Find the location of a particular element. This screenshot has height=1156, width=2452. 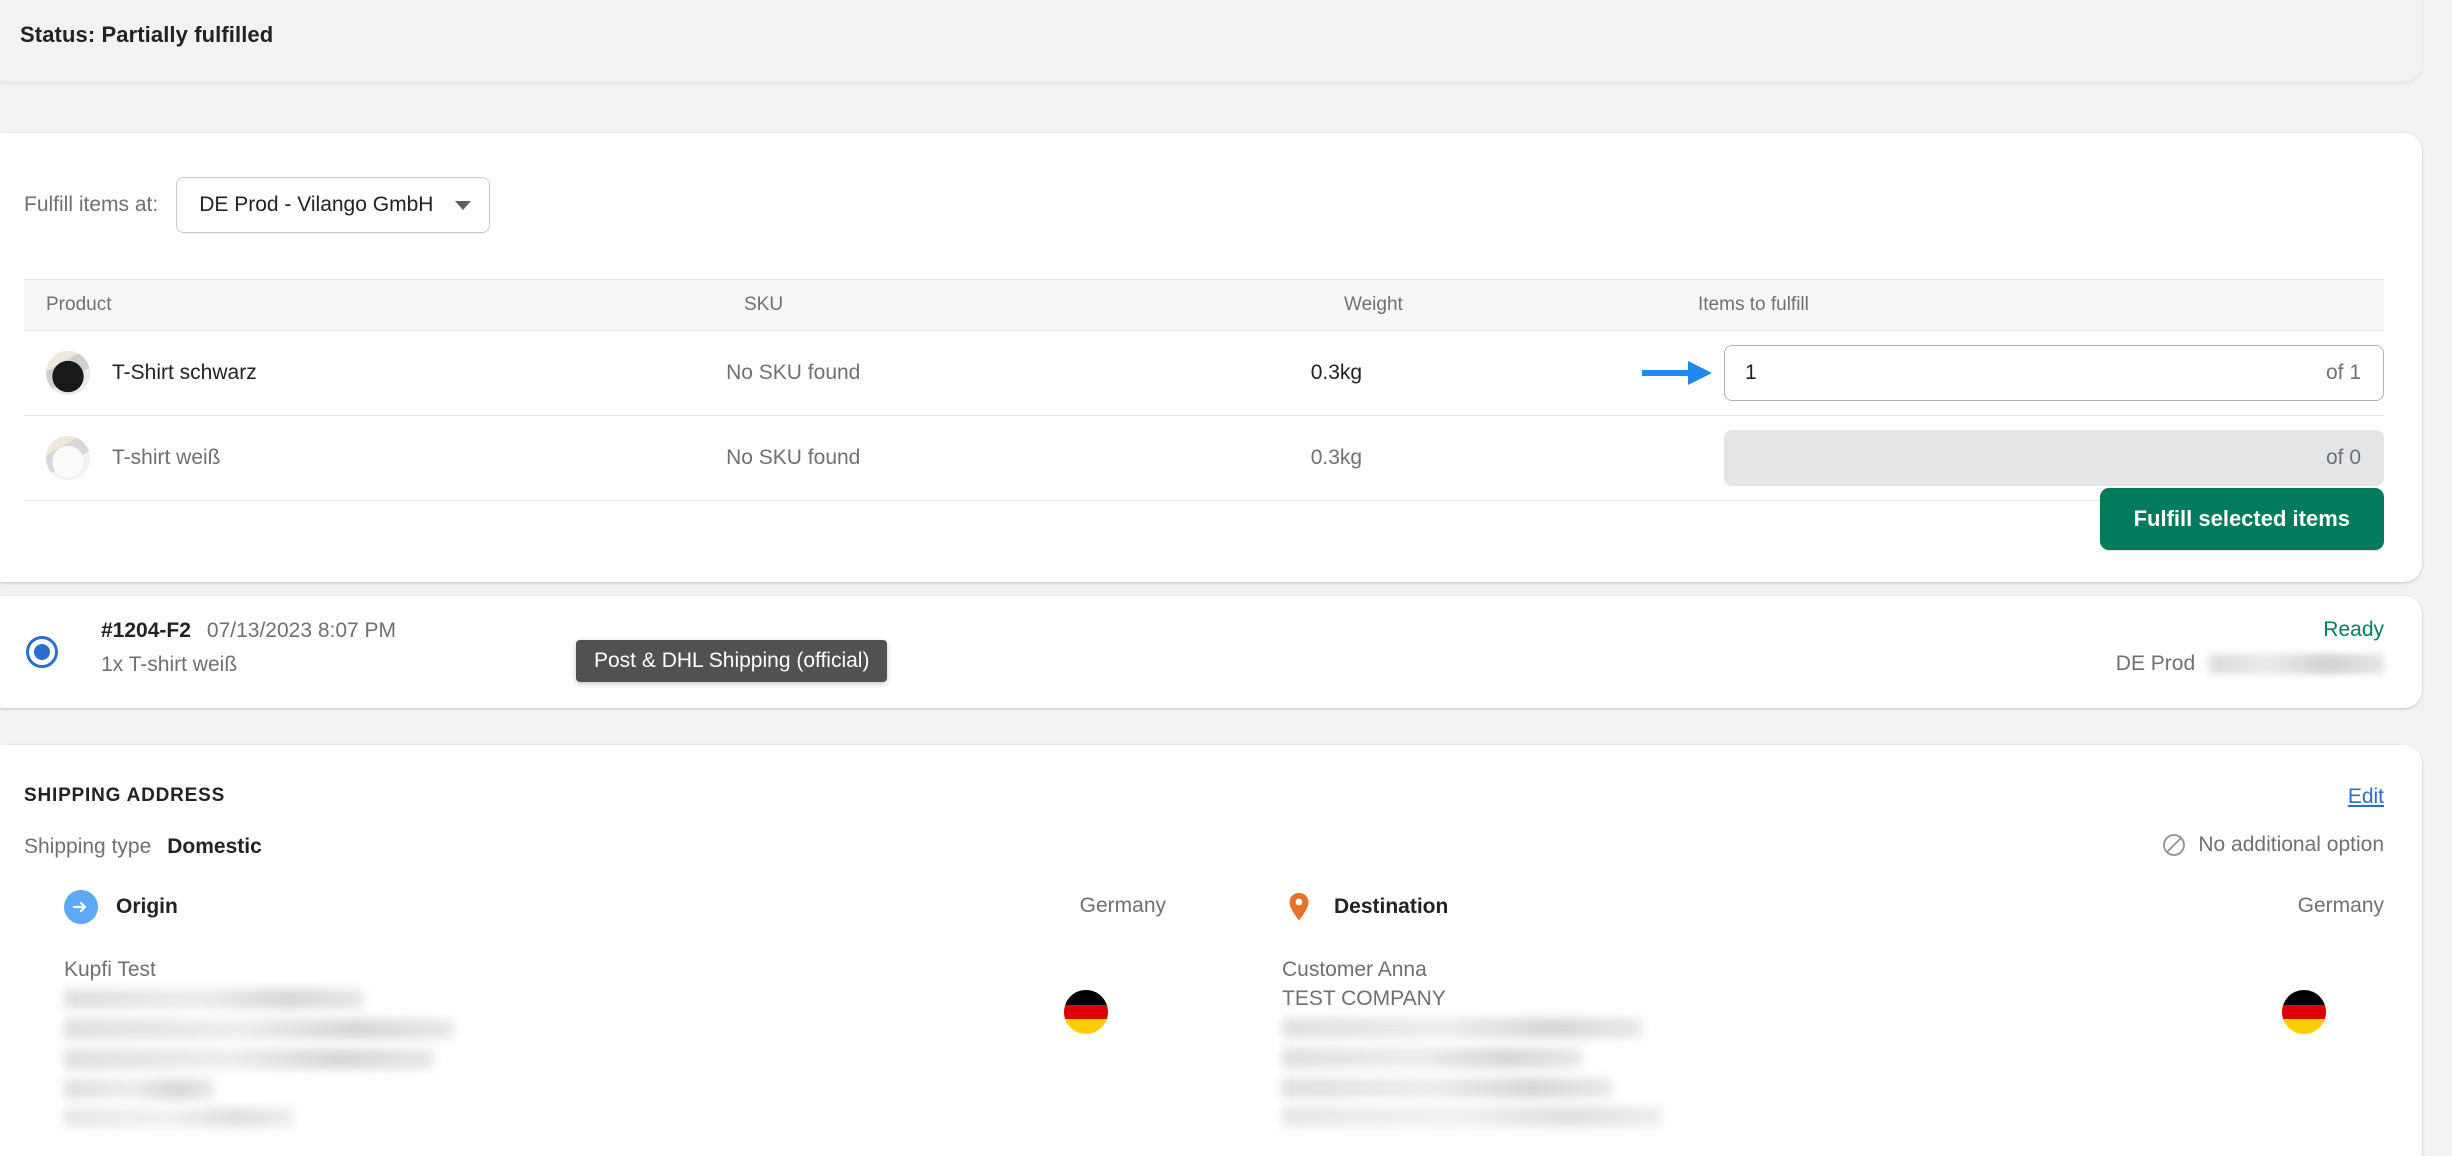

column-header-weight: Weight is located at coordinates (1373, 304).